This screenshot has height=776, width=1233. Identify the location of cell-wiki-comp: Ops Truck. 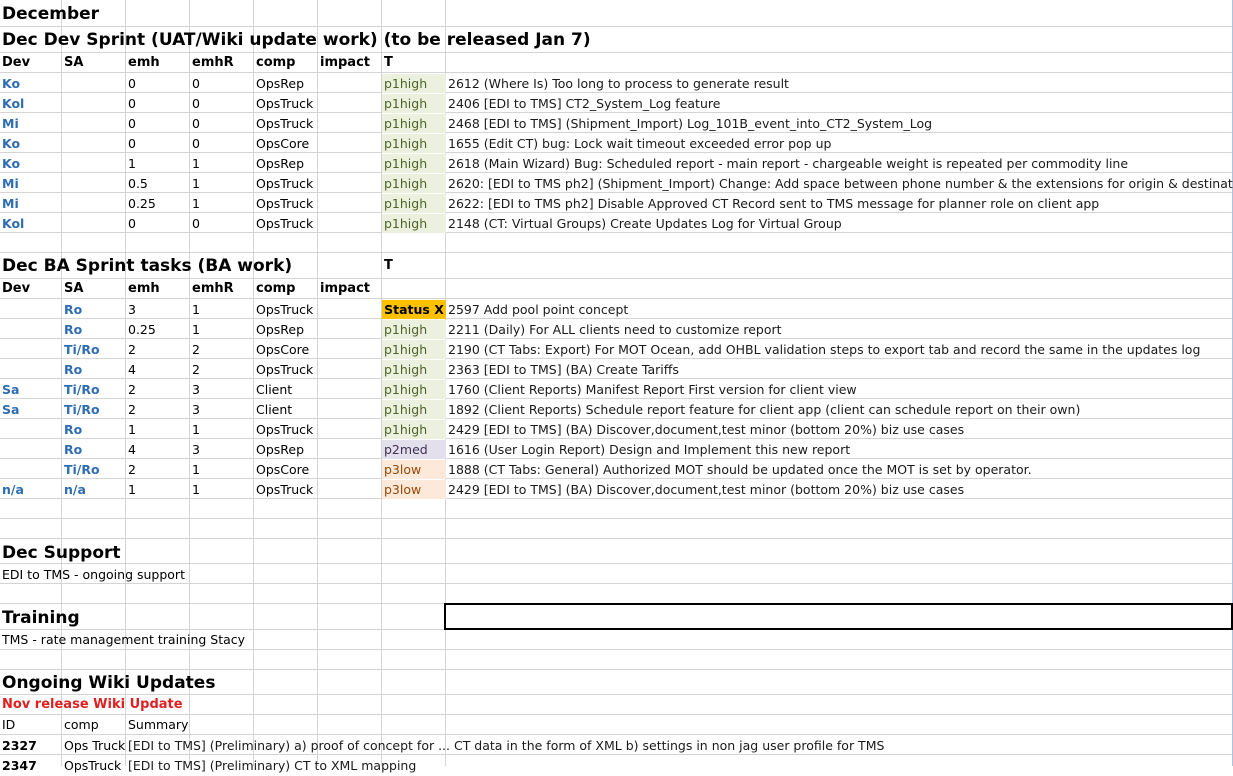
(94, 746).